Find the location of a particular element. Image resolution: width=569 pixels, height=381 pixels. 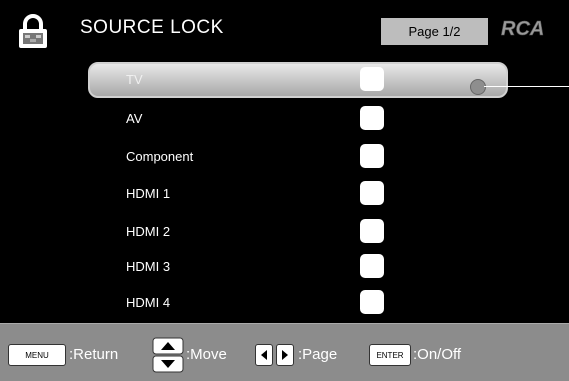

source-label: TV is located at coordinates (134, 79).